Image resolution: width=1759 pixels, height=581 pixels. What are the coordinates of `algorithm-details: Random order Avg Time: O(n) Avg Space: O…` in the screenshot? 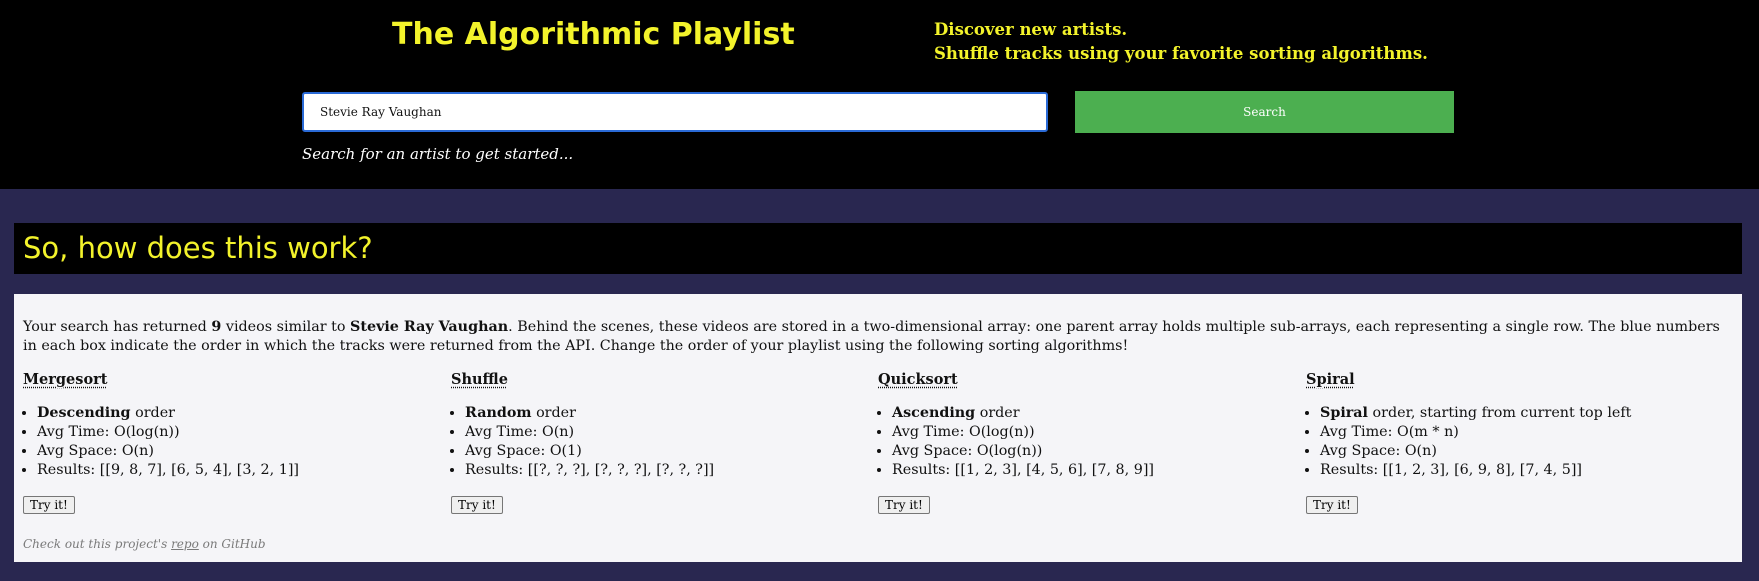 It's located at (661, 442).